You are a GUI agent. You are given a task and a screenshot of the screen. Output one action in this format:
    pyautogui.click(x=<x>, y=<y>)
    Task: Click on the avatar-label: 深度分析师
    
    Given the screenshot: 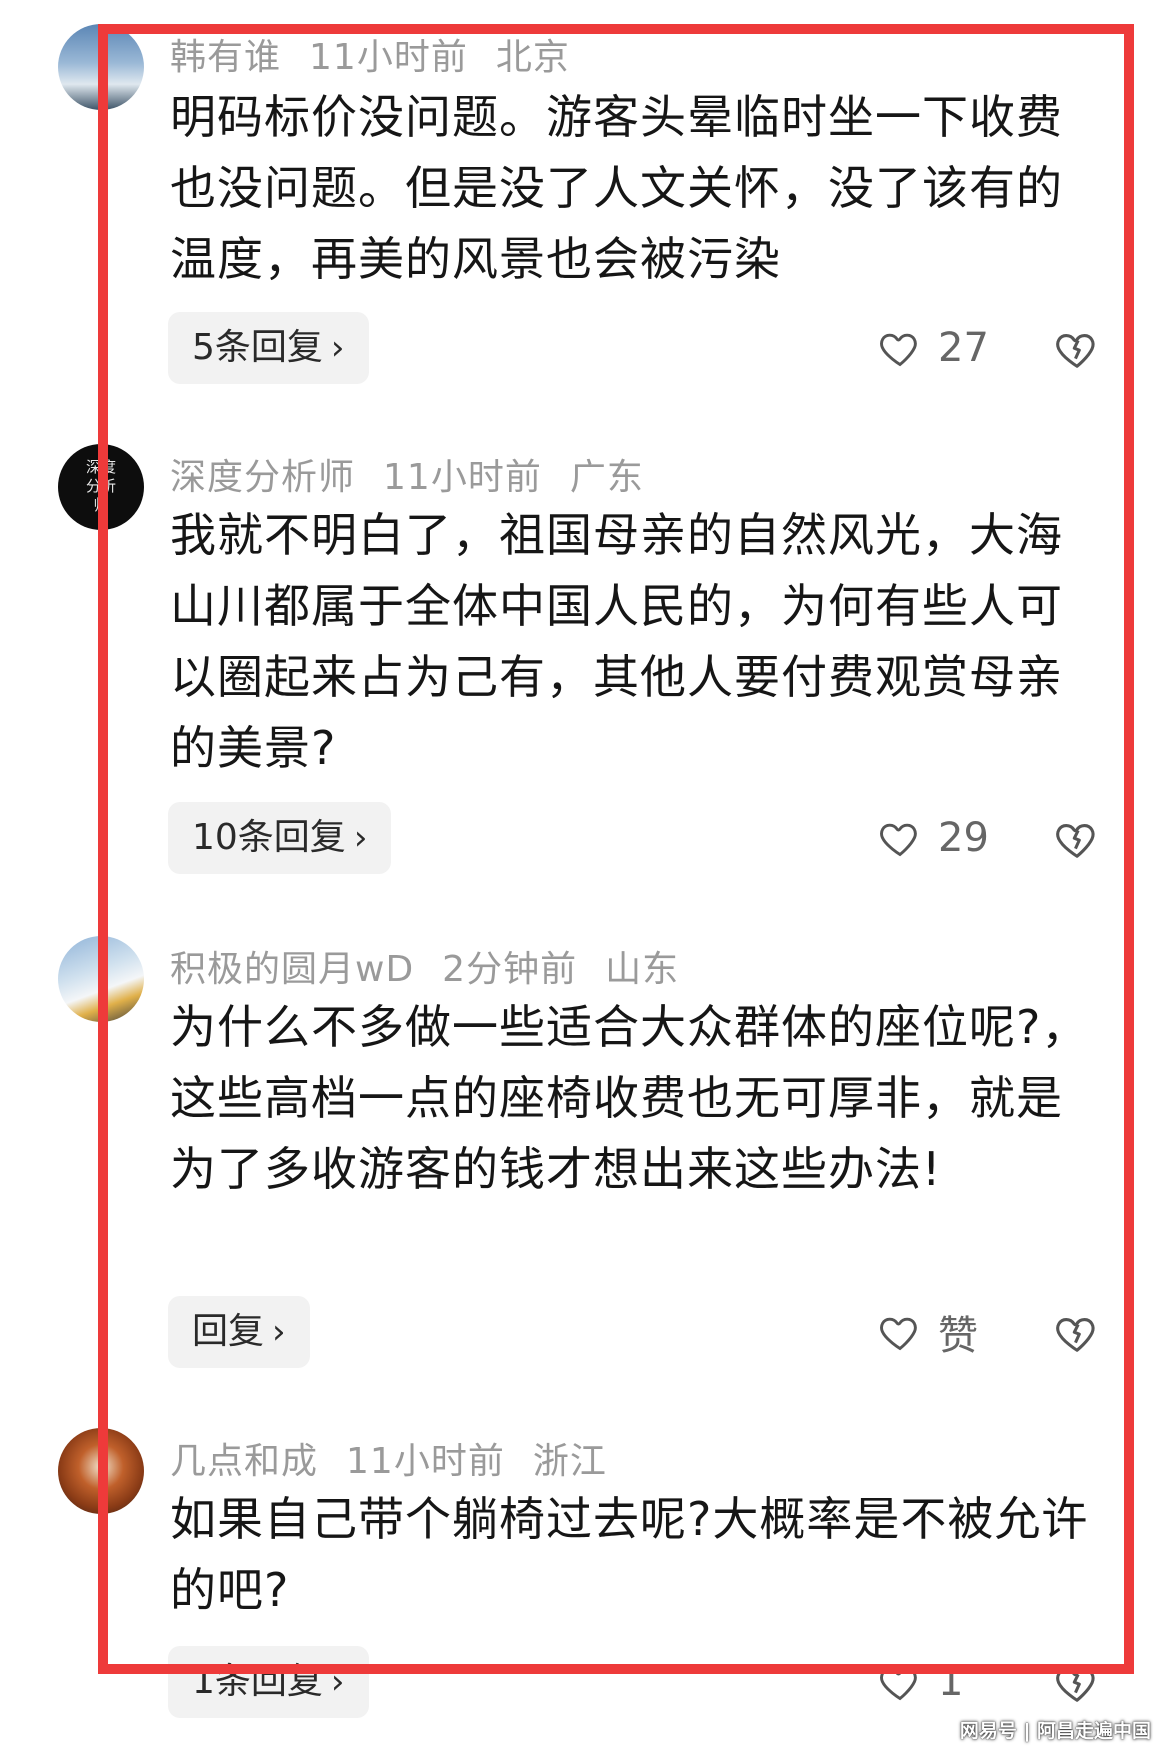 What is the action you would take?
    pyautogui.click(x=100, y=486)
    